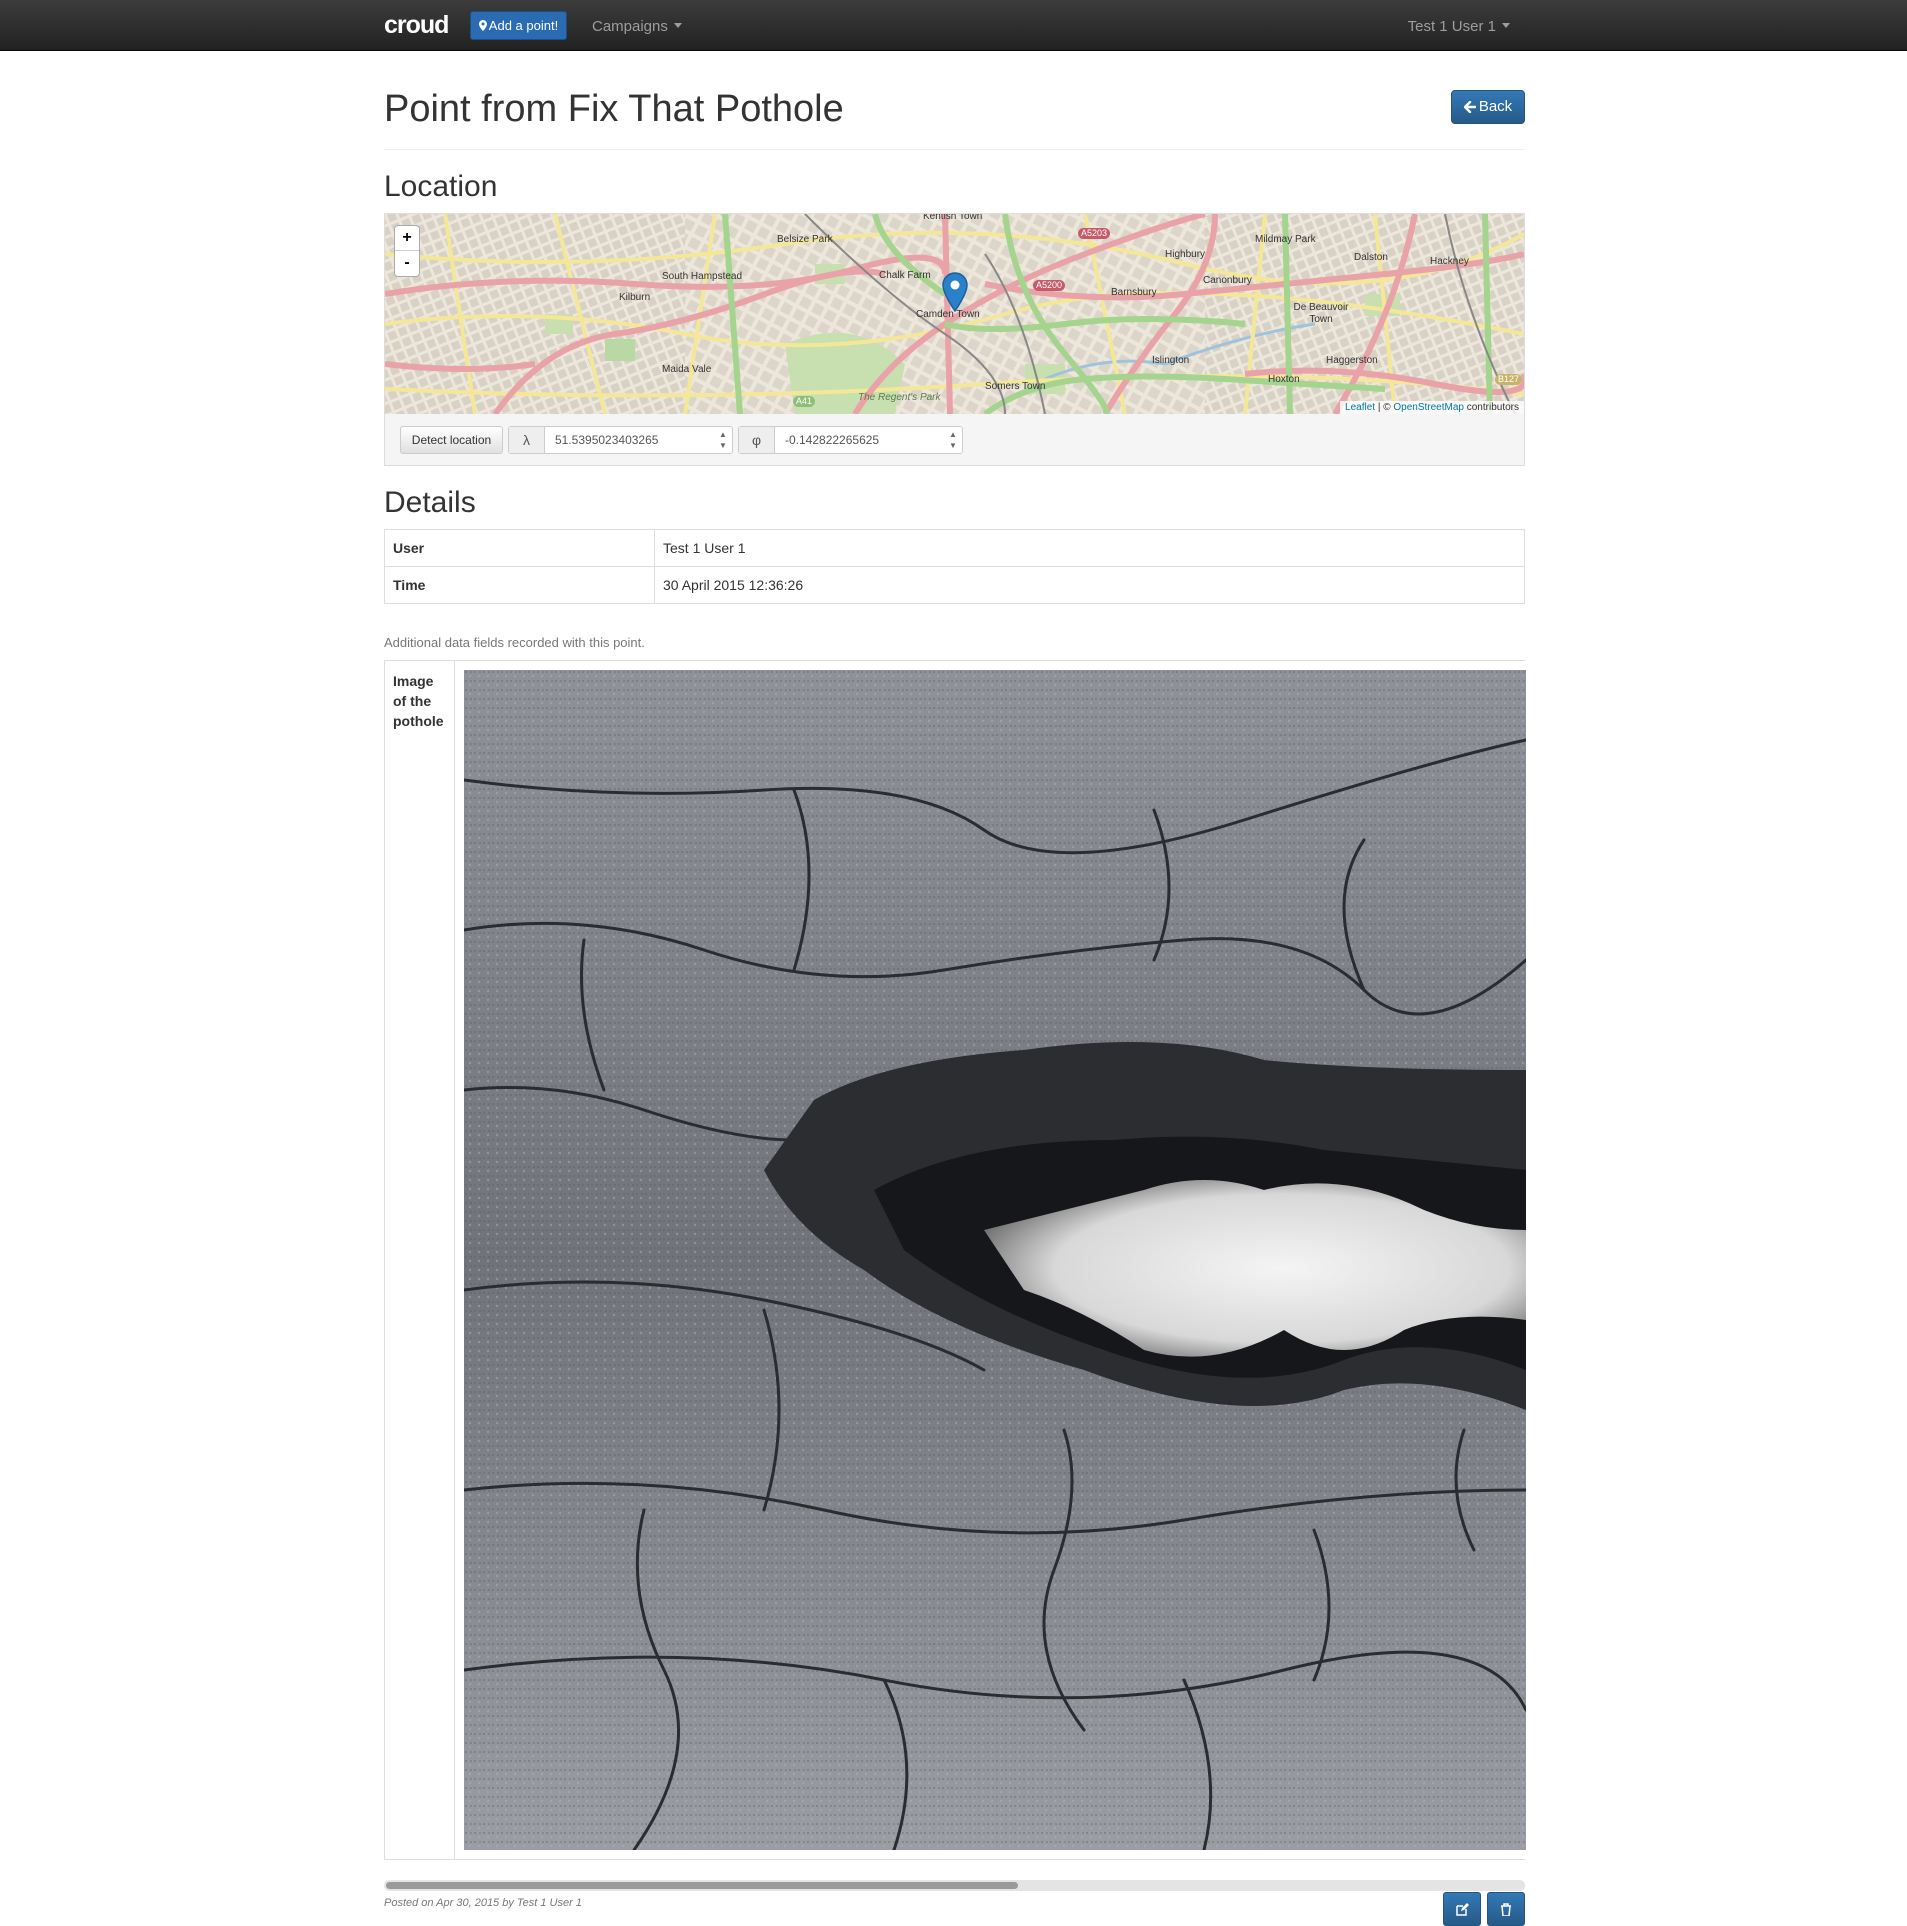  Describe the element at coordinates (1171, 360) in the screenshot. I see `map-label-islington: Islington` at that location.